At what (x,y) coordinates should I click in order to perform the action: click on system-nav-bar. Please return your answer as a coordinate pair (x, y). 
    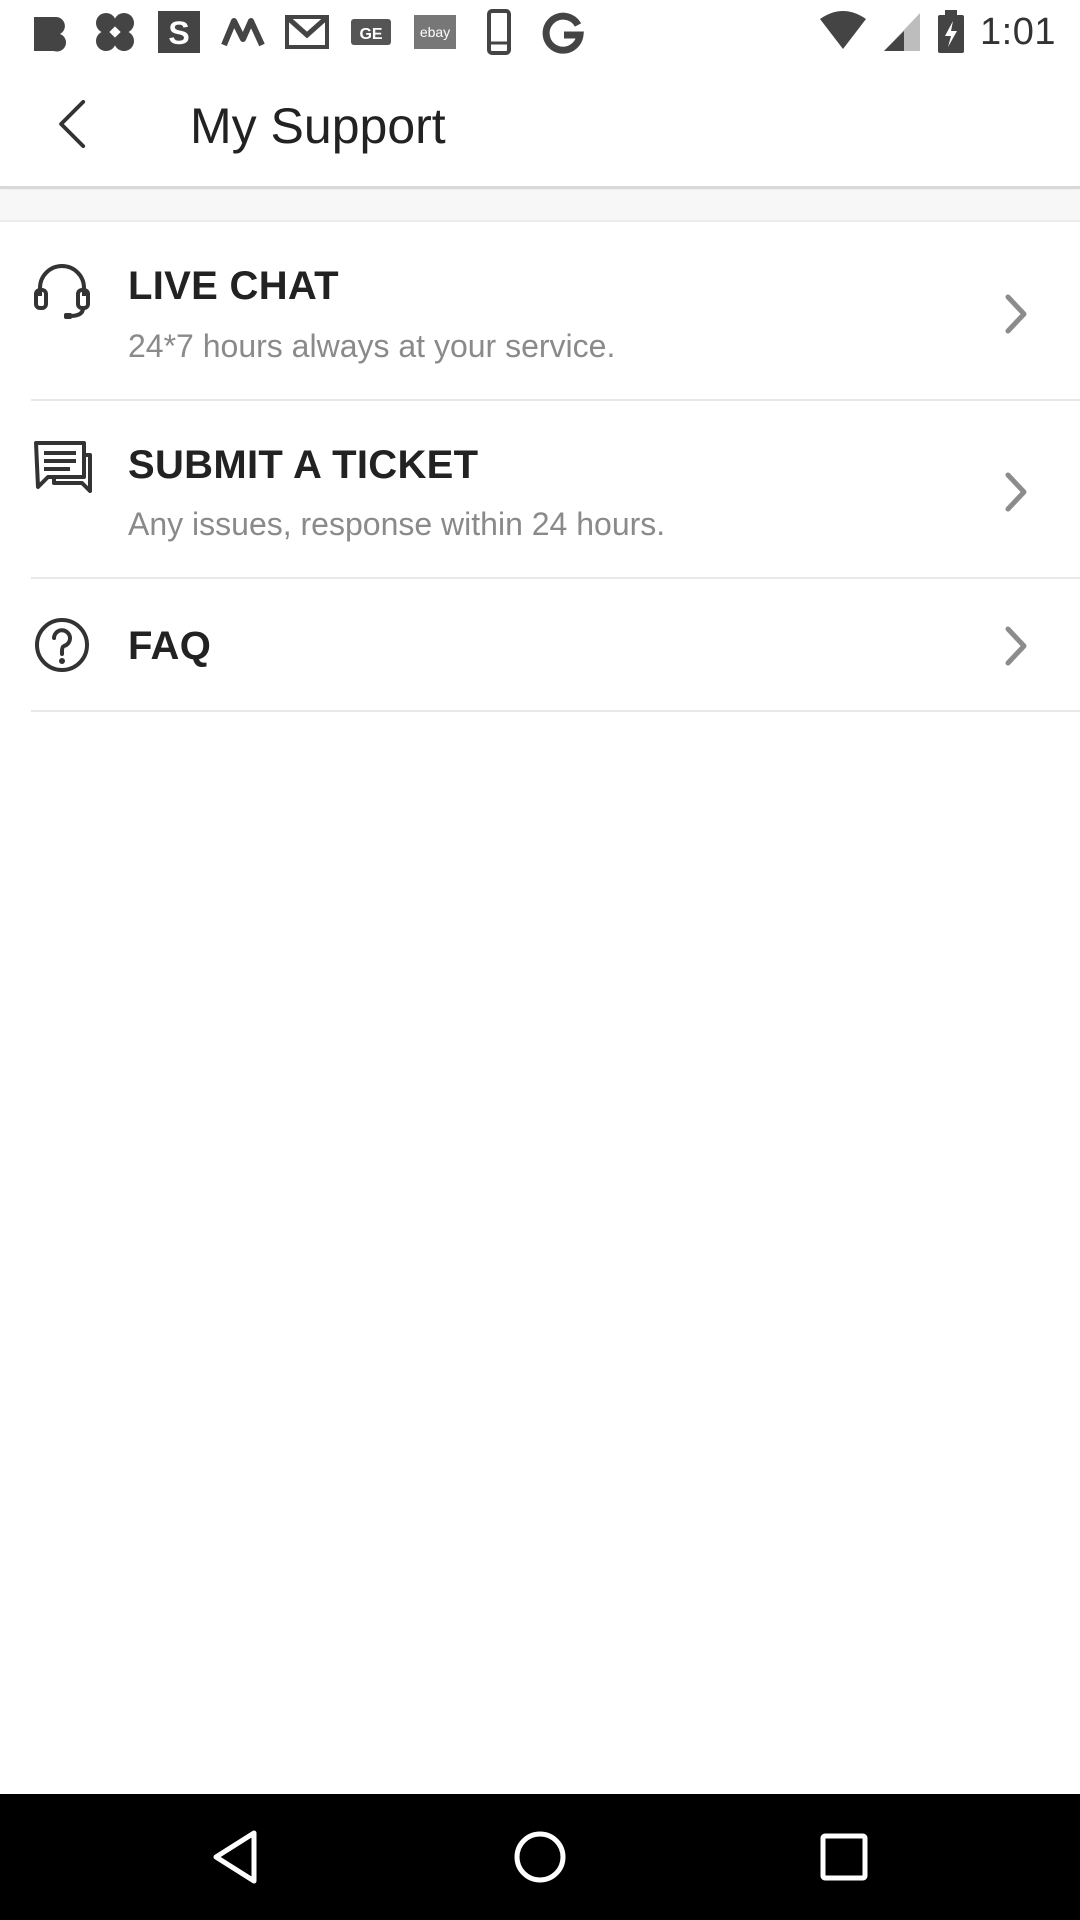
    Looking at the image, I should click on (540, 1857).